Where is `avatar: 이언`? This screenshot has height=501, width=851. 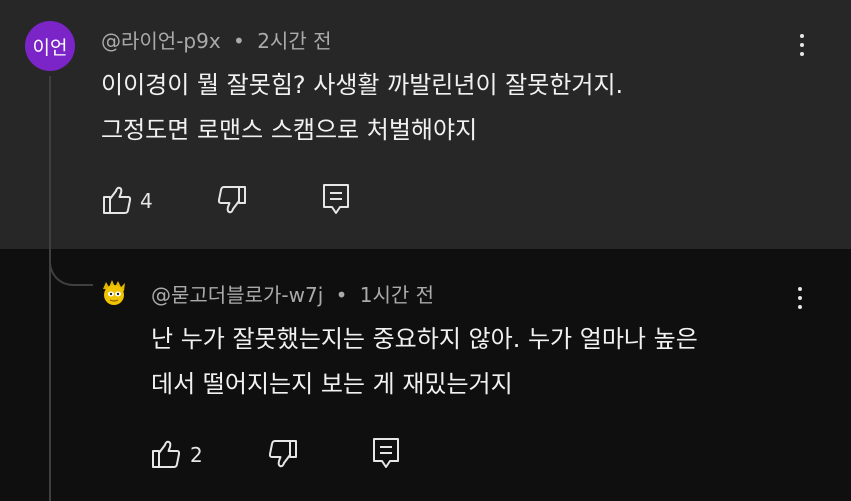
avatar: 이언 is located at coordinates (50, 46).